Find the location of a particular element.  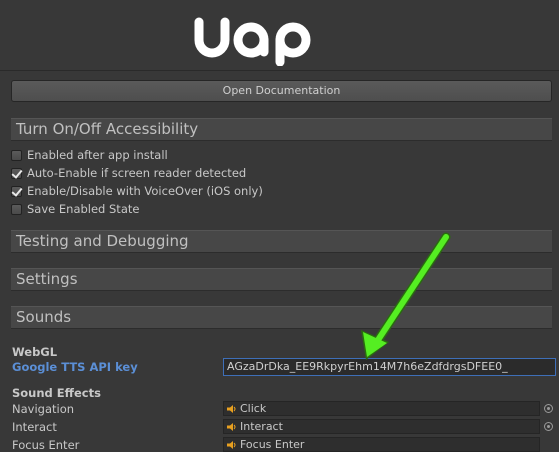

google-tts-api-key-label: Google TTS API key is located at coordinates (75, 367).